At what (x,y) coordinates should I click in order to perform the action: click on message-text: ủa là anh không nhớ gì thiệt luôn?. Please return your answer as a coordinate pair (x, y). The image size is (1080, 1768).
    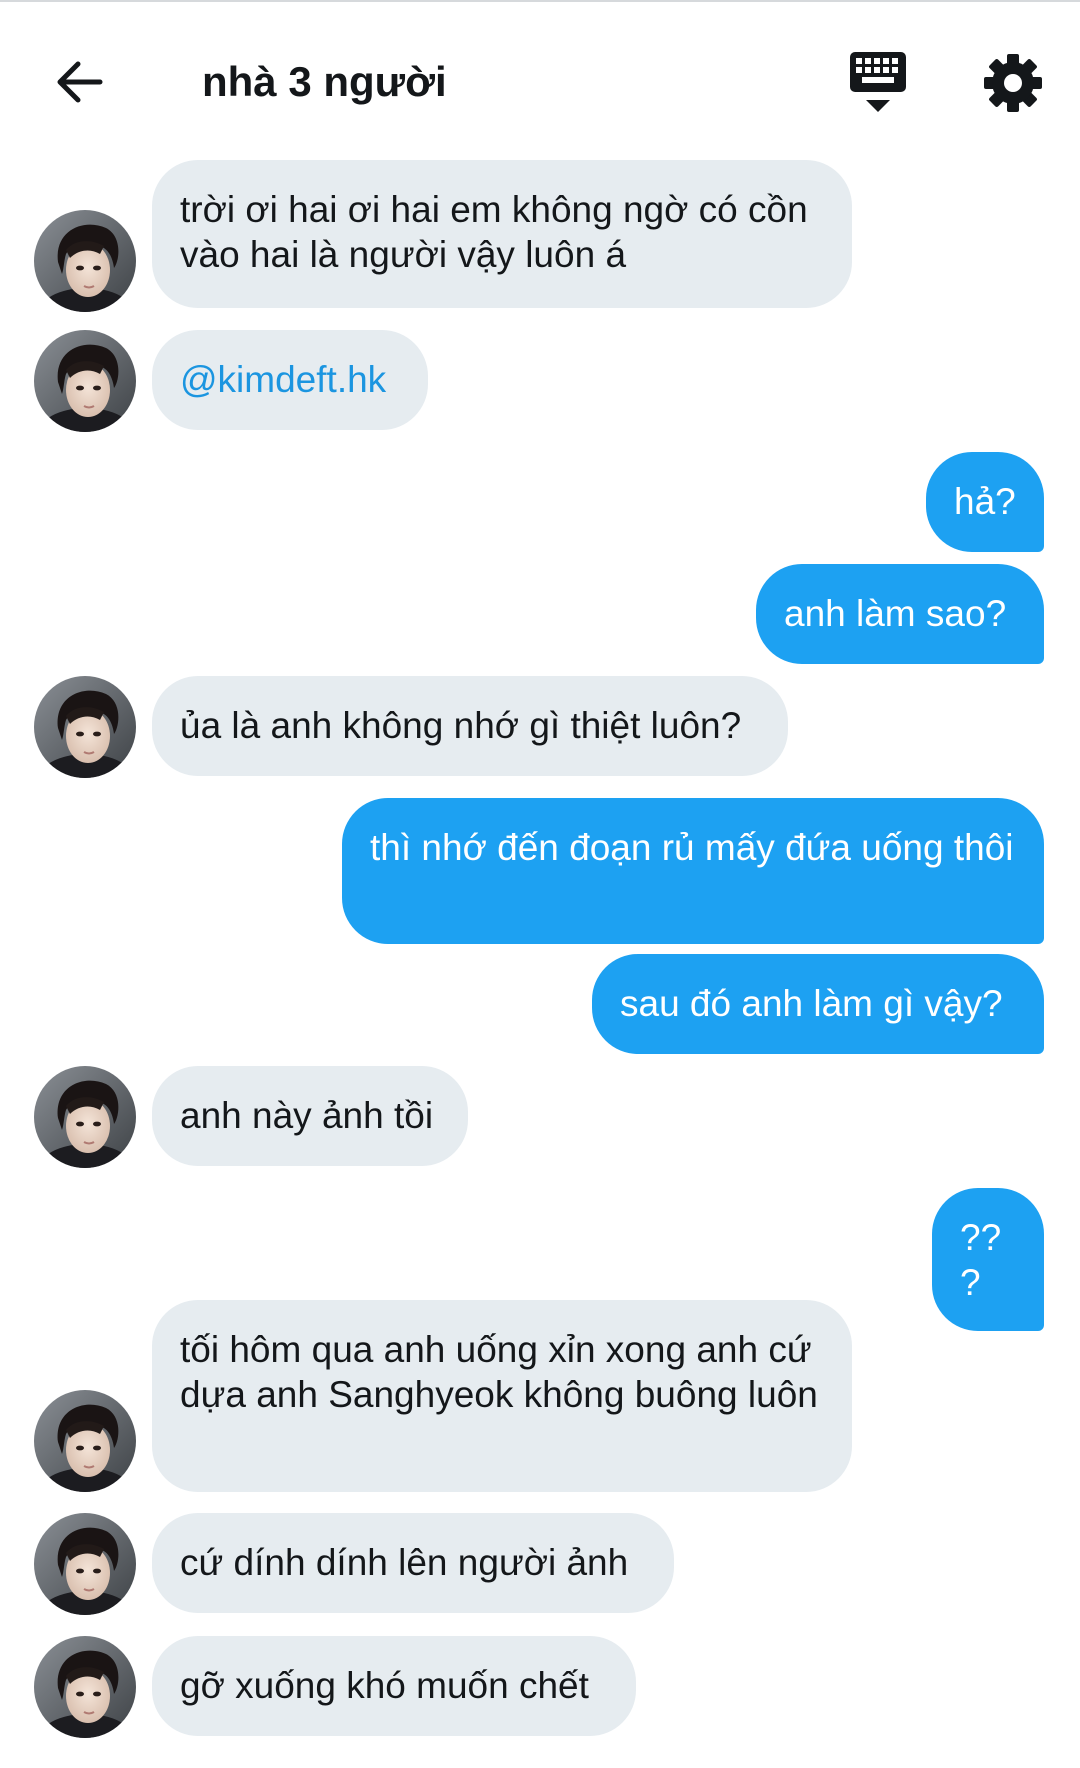
    Looking at the image, I should click on (461, 725).